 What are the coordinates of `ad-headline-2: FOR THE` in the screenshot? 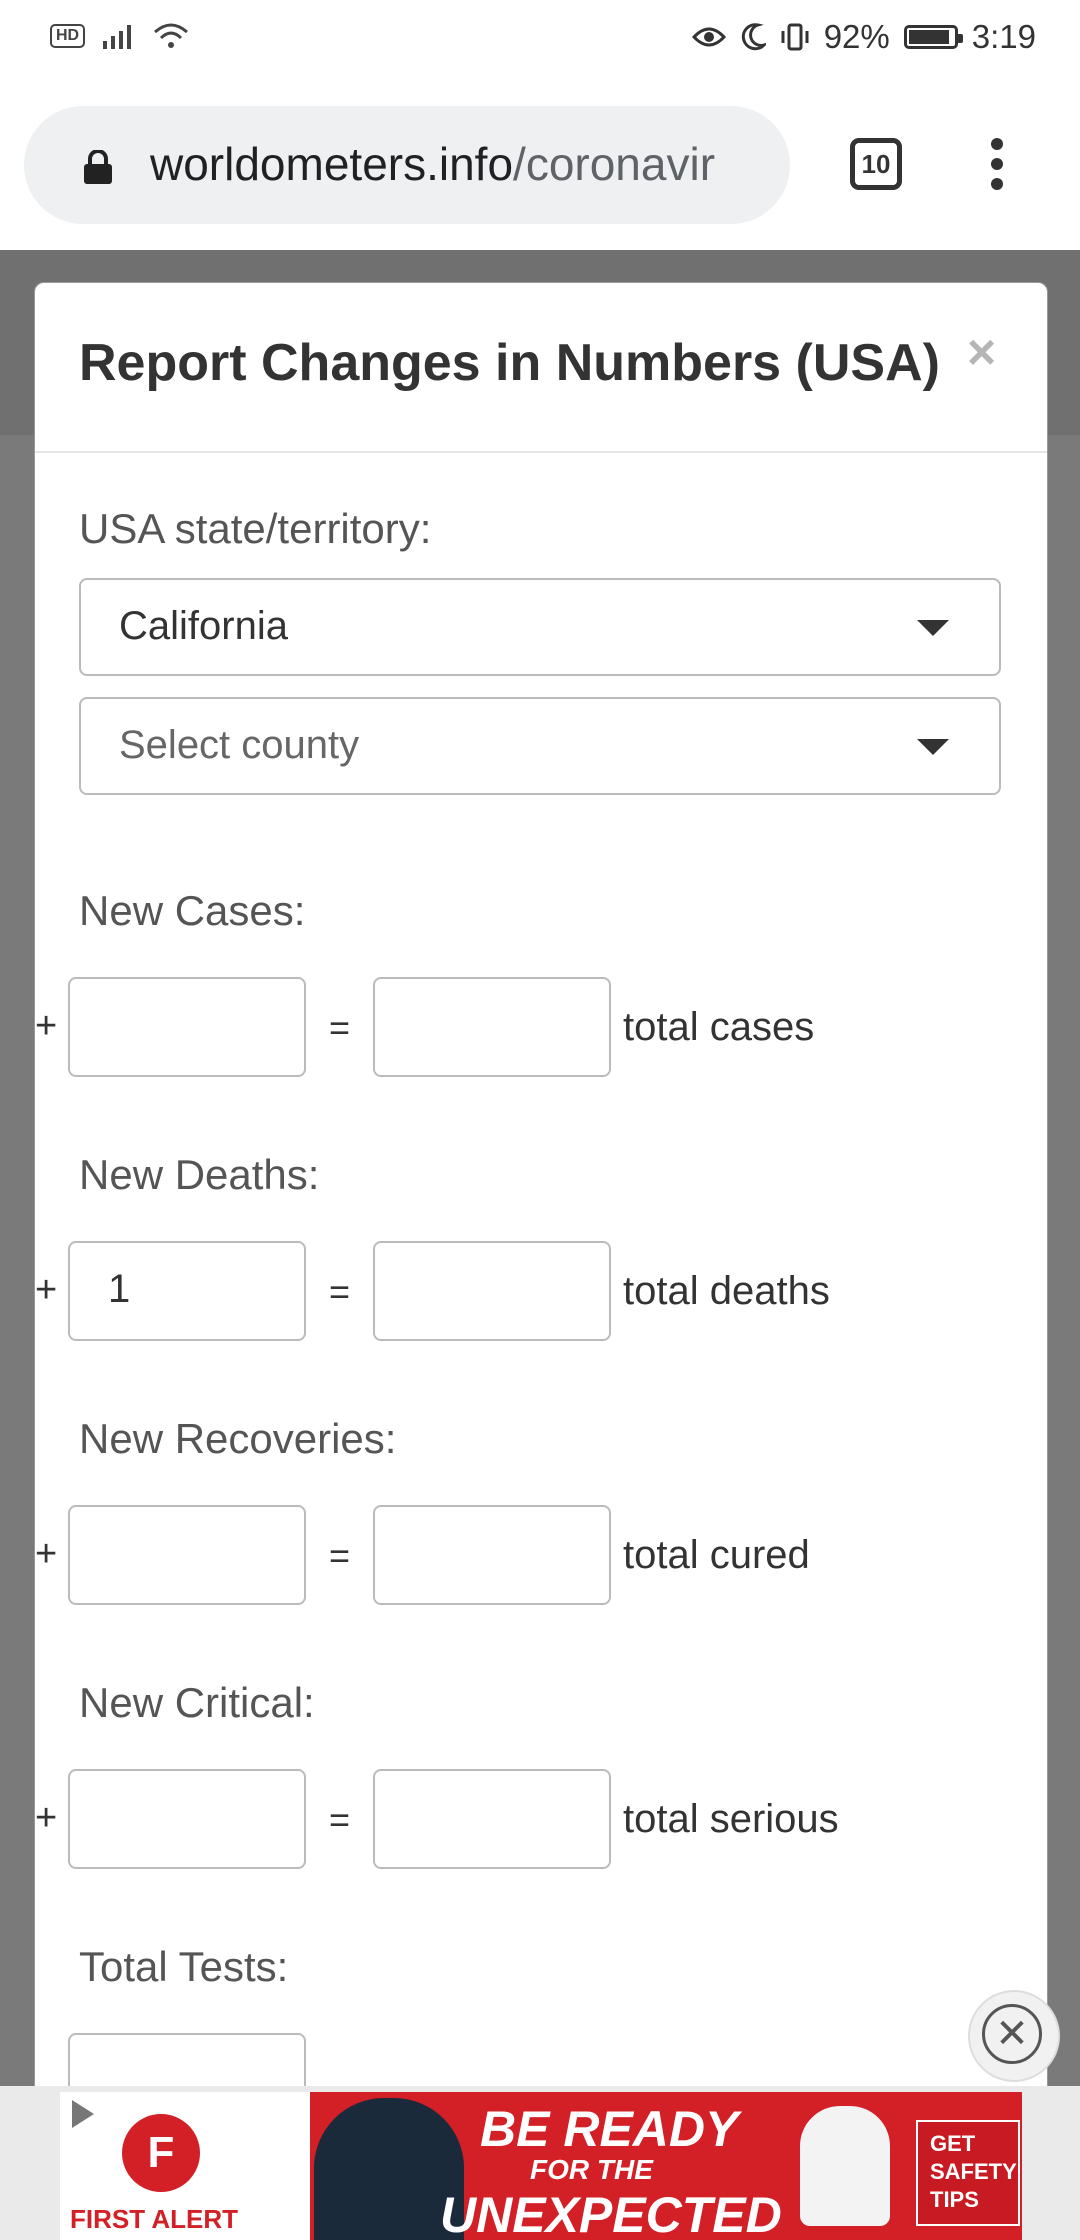 It's located at (591, 2169).